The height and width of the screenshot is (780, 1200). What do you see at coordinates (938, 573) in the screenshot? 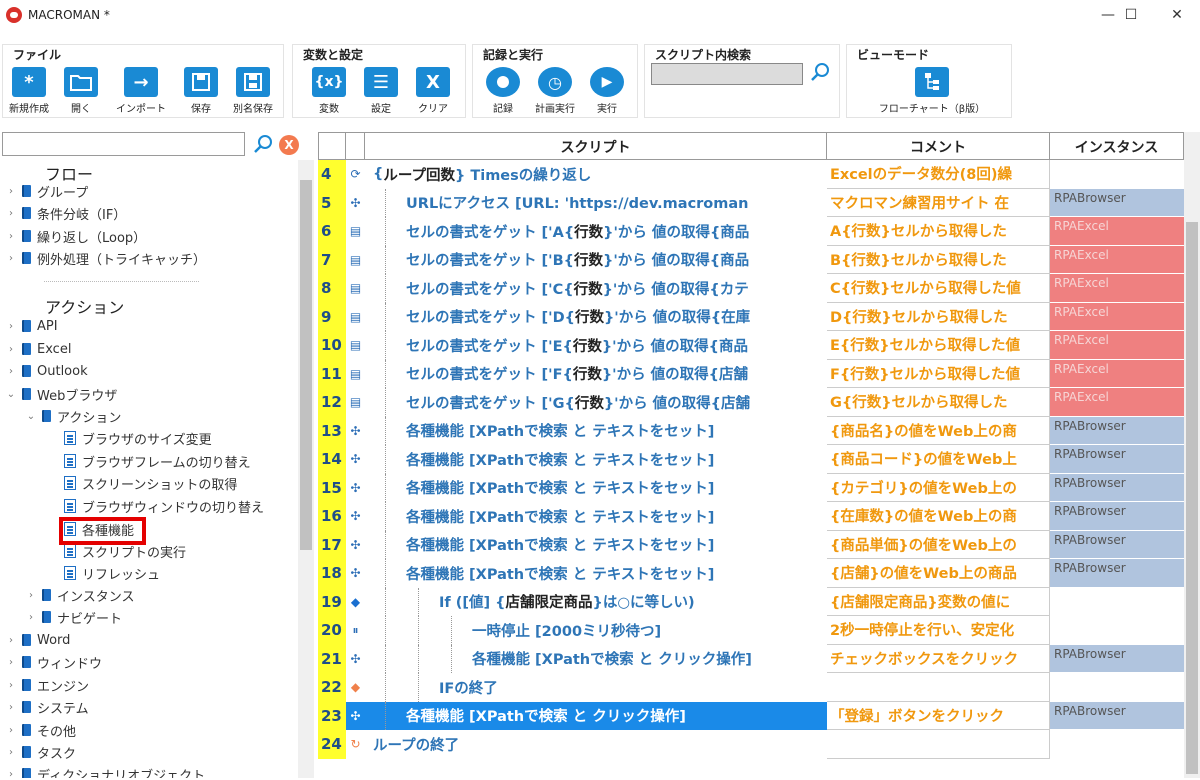
I see `comment-cell: {店舗}の値をWeb上の商品` at bounding box center [938, 573].